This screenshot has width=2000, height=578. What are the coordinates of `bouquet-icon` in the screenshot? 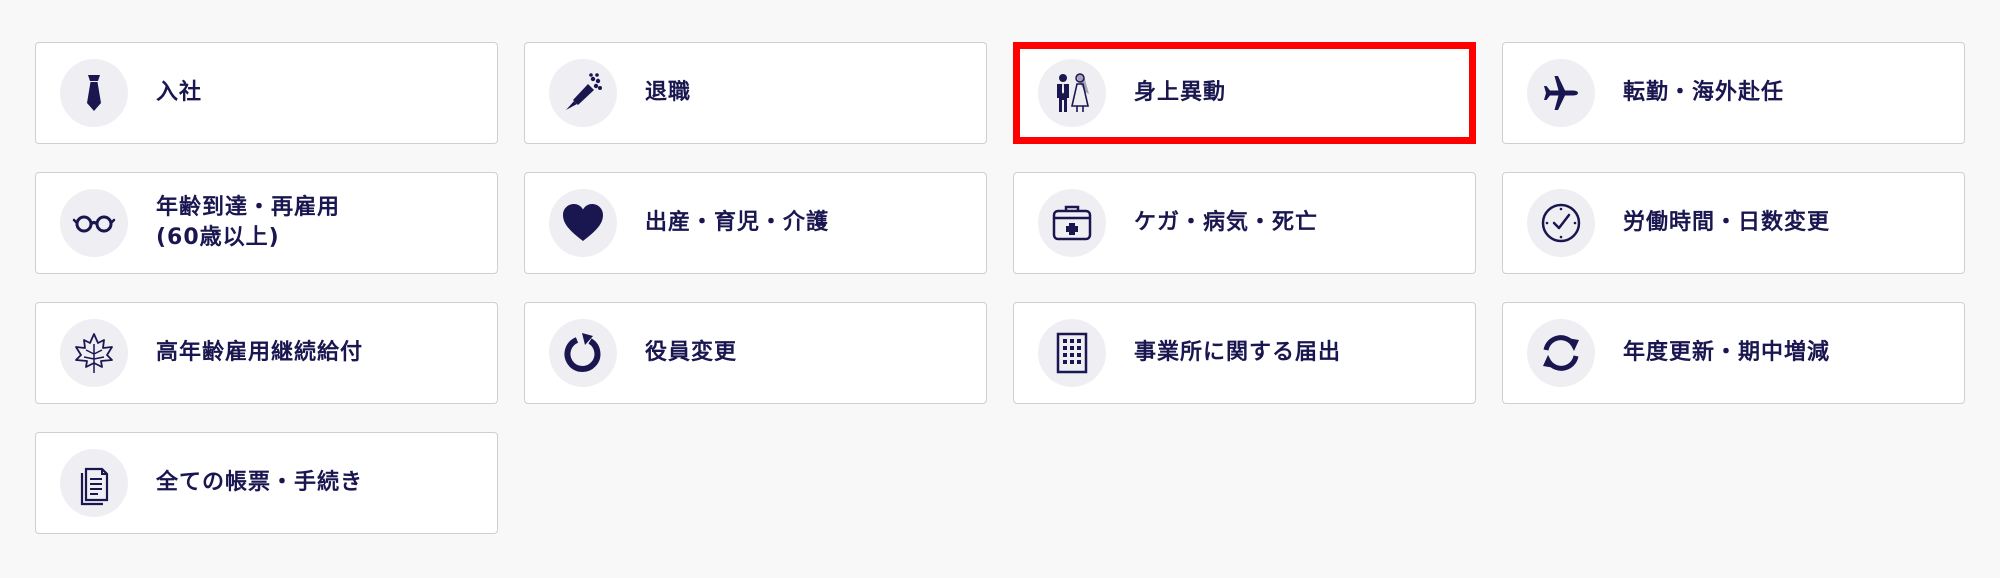 It's located at (583, 93).